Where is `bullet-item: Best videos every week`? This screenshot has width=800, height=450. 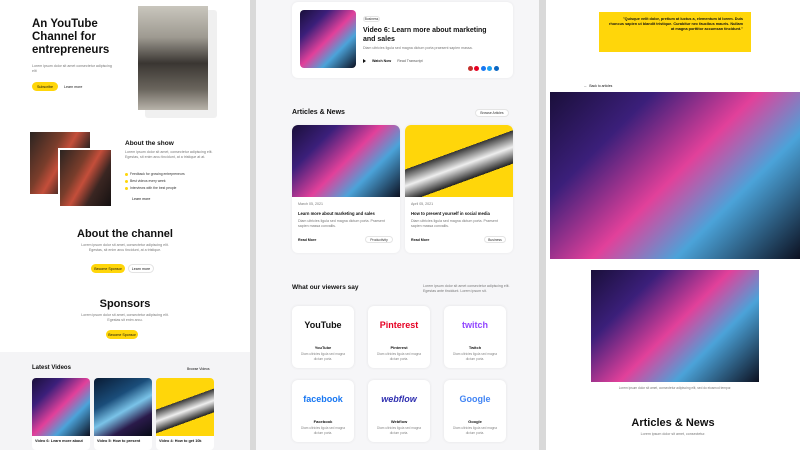 bullet-item: Best videos every week is located at coordinates (155, 181).